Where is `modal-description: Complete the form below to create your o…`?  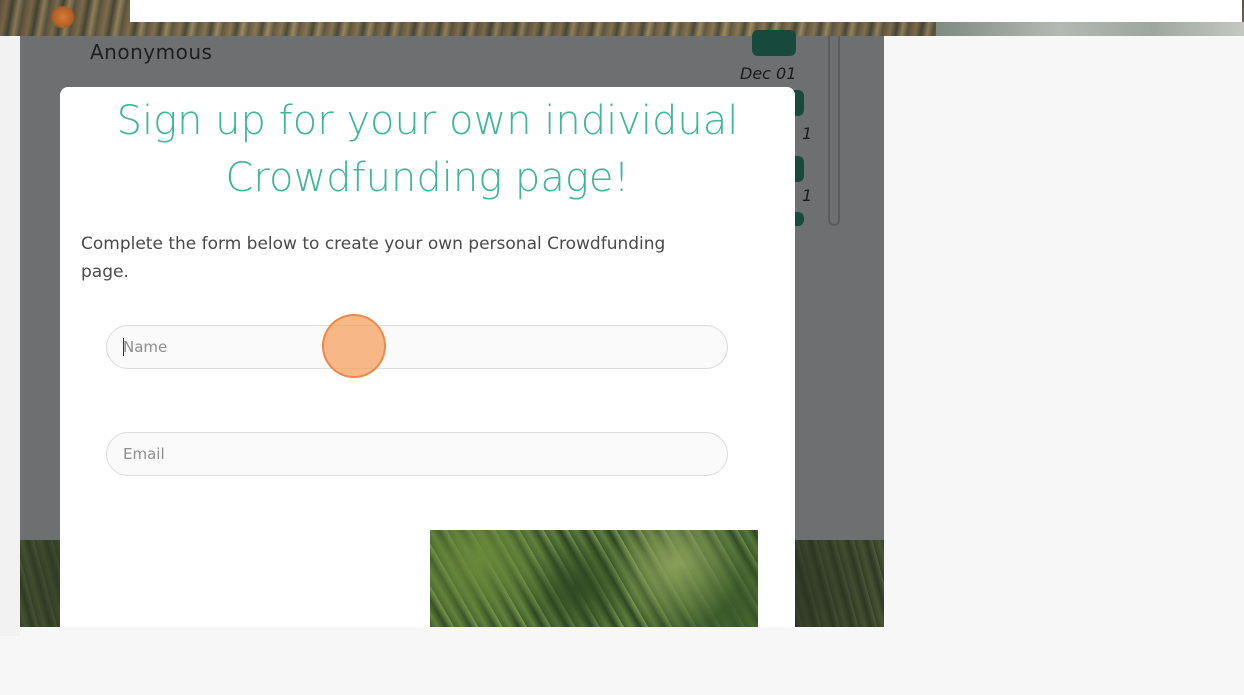 modal-description: Complete the form below to create your o… is located at coordinates (373, 258).